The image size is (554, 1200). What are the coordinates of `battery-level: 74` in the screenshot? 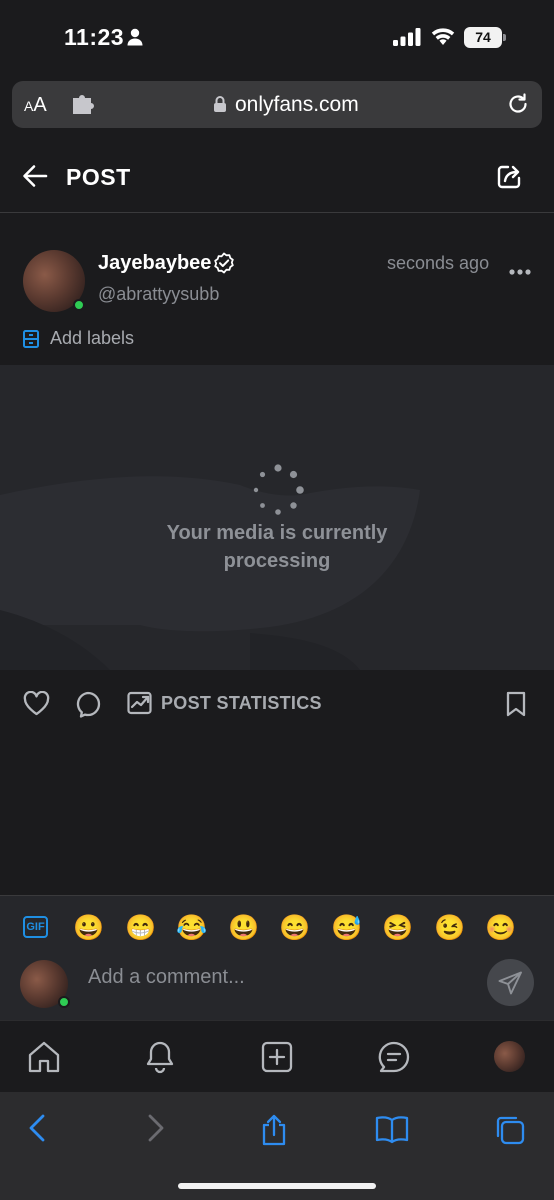 It's located at (483, 37).